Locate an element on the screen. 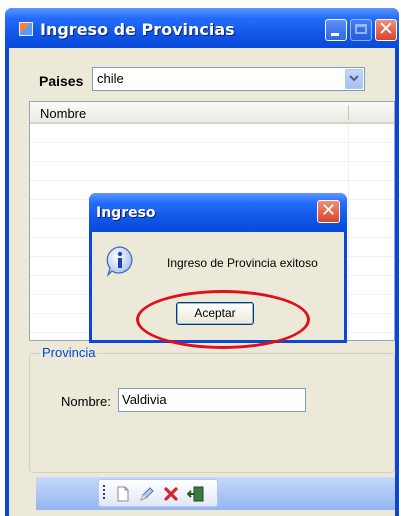  window-title: Ingreso de Provincias is located at coordinates (137, 29).